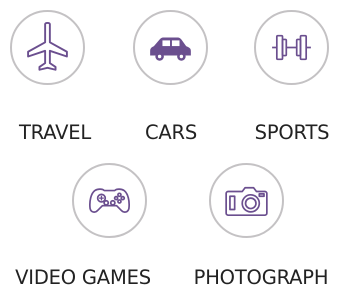 Image resolution: width=340 pixels, height=289 pixels. I want to click on gamepad-icon, so click(109, 200).